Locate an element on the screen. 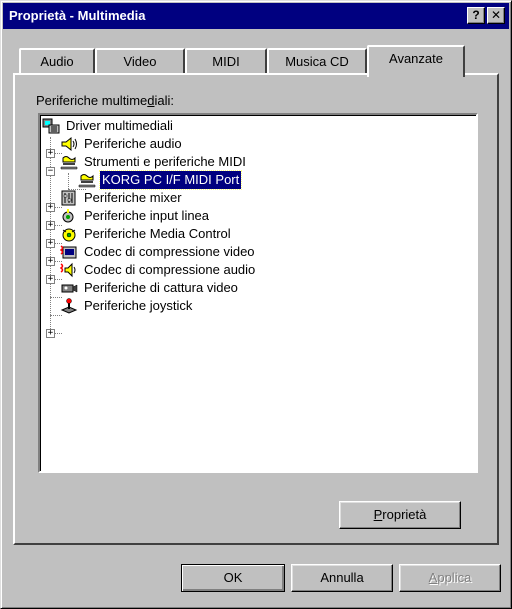  video-capture-icon is located at coordinates (69, 288).